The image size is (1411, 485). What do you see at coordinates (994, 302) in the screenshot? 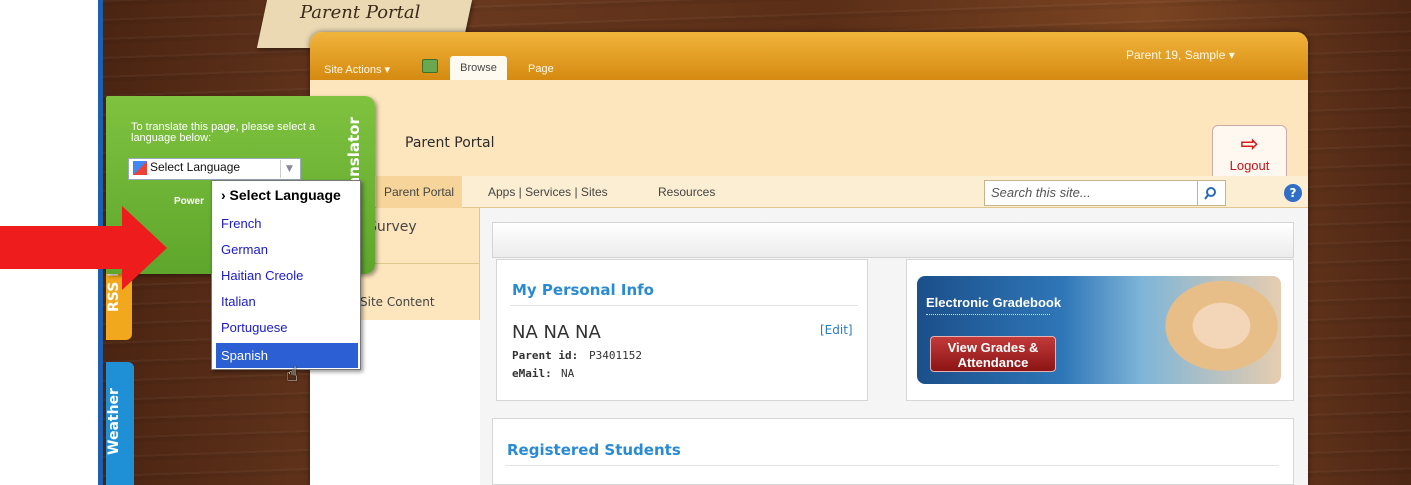
I see `gradebook-title: Electronic Gradebook` at bounding box center [994, 302].